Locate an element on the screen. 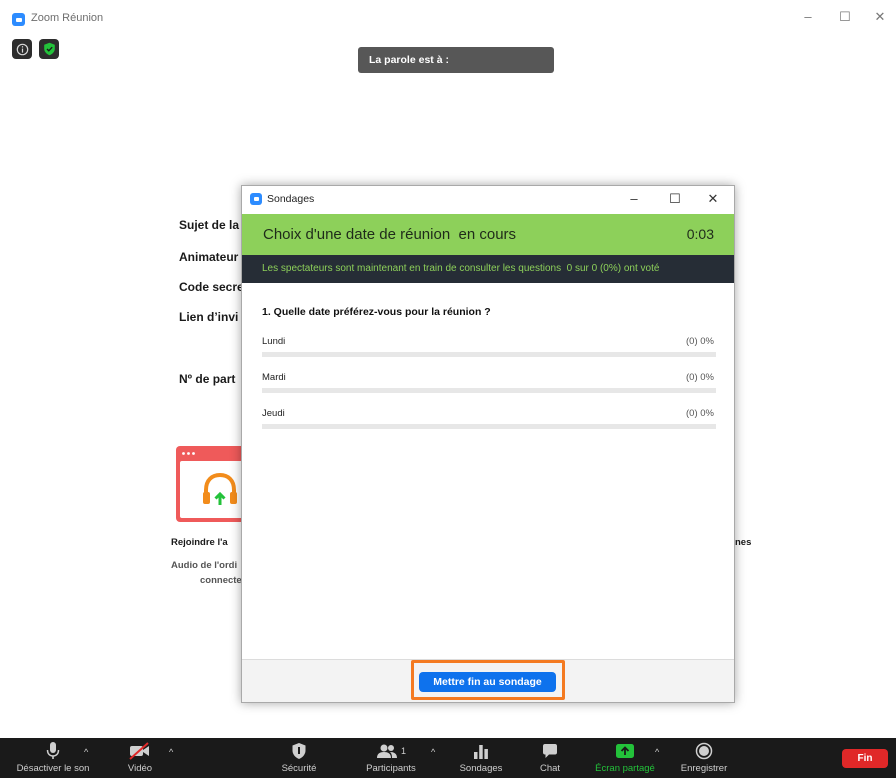  participants-label: Participants is located at coordinates (391, 768).